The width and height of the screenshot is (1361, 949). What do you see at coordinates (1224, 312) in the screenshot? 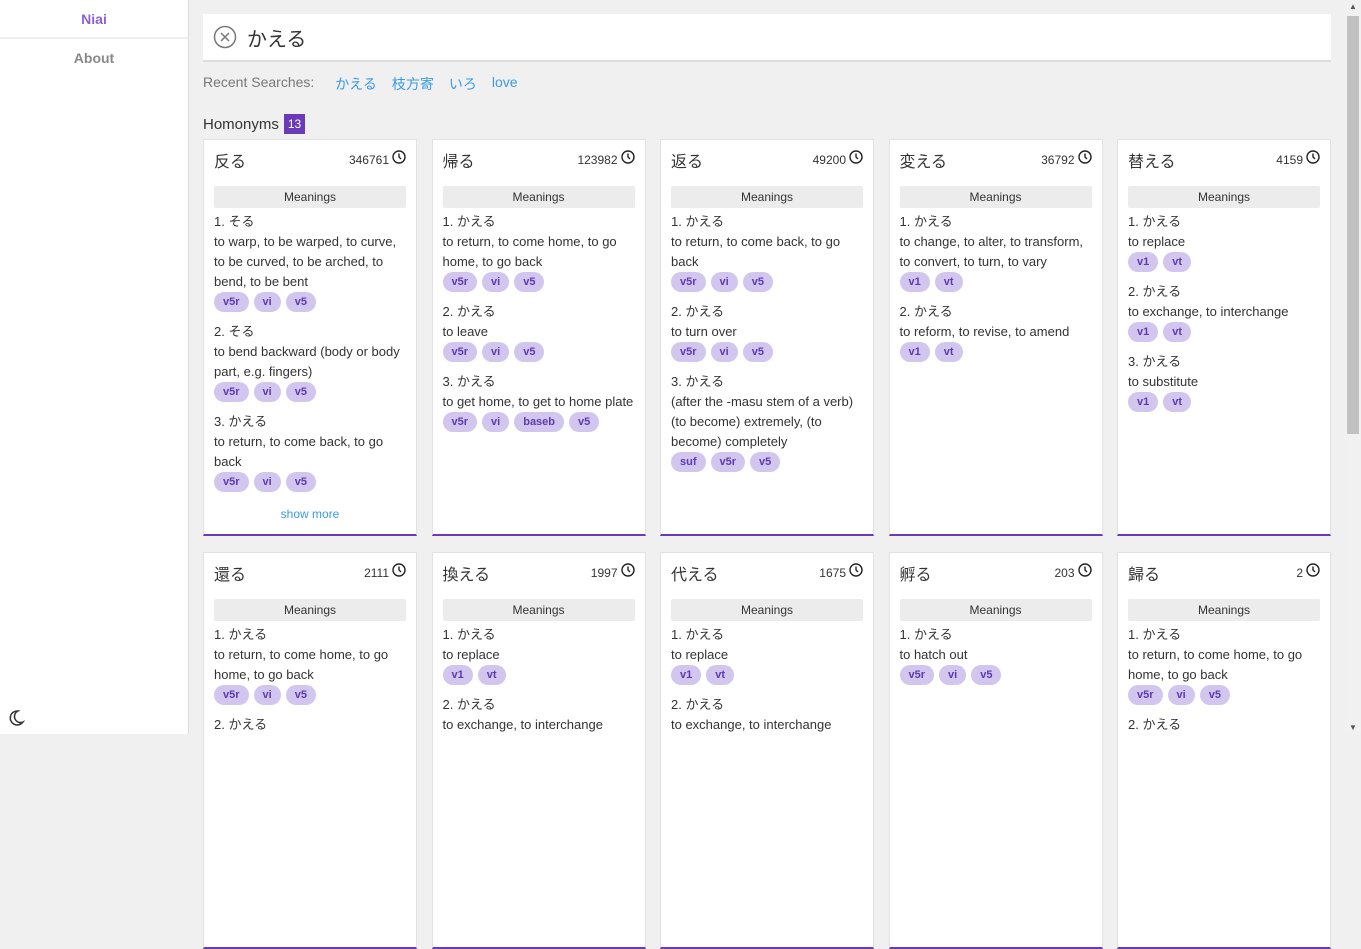
I see `sense-item: 2. かえる to exchange, to interchange v1 vt` at bounding box center [1224, 312].